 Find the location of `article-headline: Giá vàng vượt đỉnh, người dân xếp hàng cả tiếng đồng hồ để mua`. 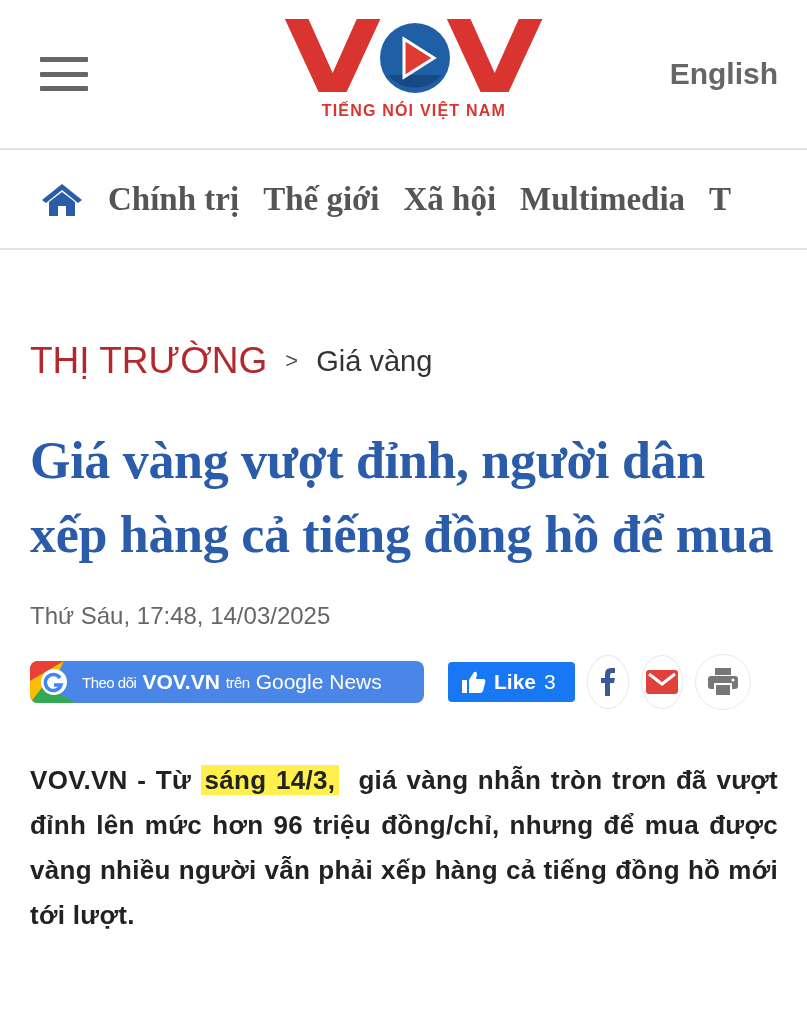

article-headline: Giá vàng vượt đỉnh, người dân xếp hàng cả tiếng đồng hồ để mua is located at coordinates (402, 498).